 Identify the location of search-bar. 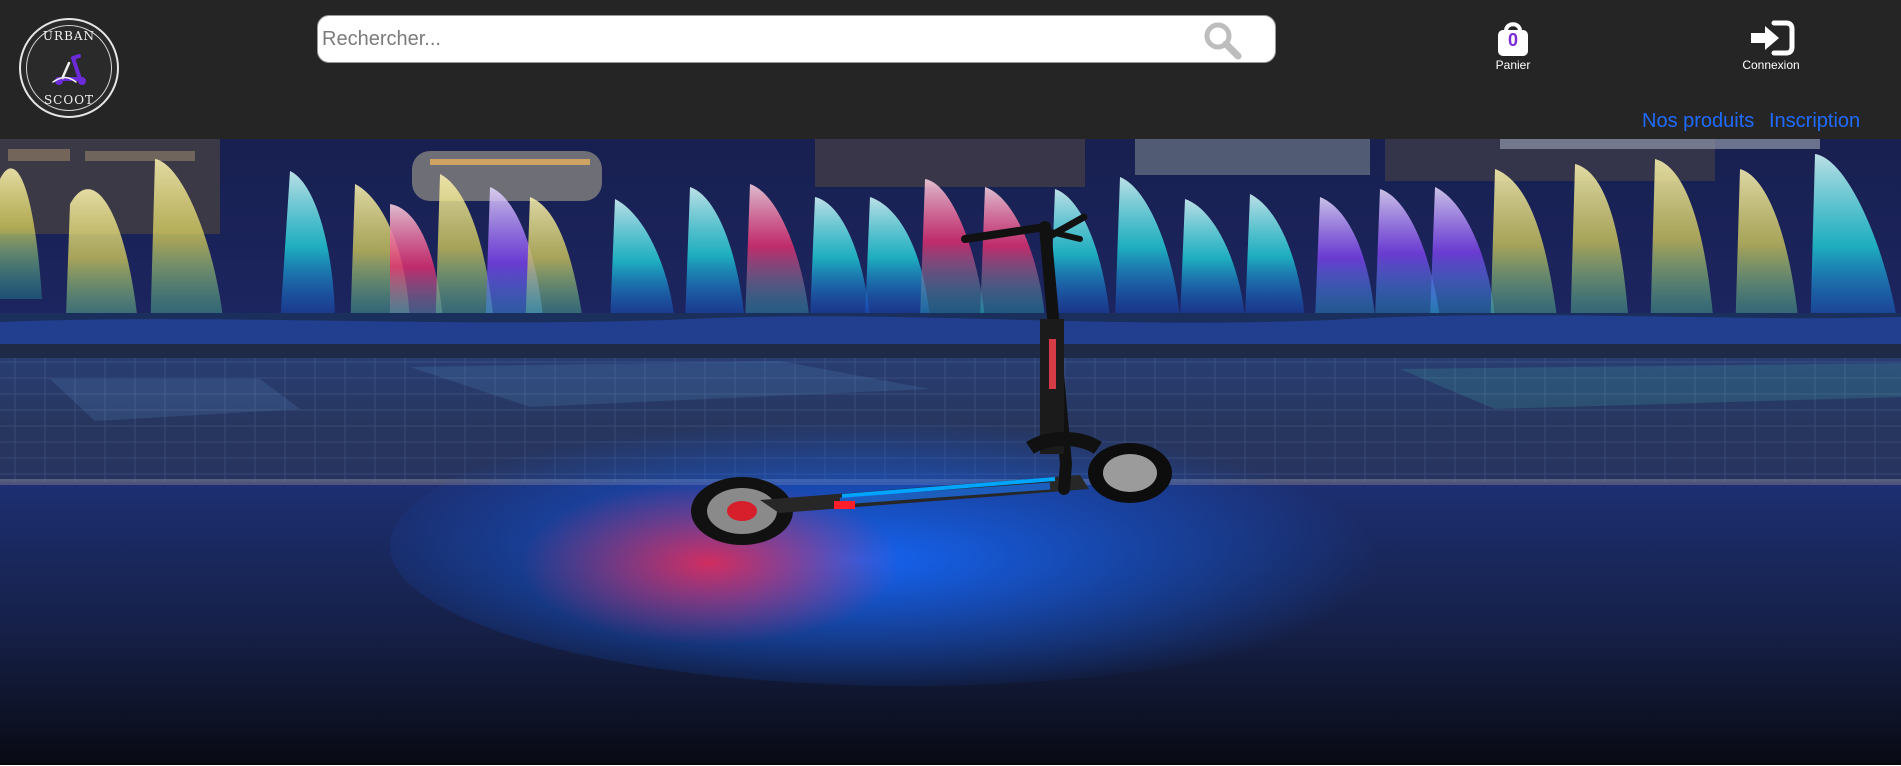
(796, 39).